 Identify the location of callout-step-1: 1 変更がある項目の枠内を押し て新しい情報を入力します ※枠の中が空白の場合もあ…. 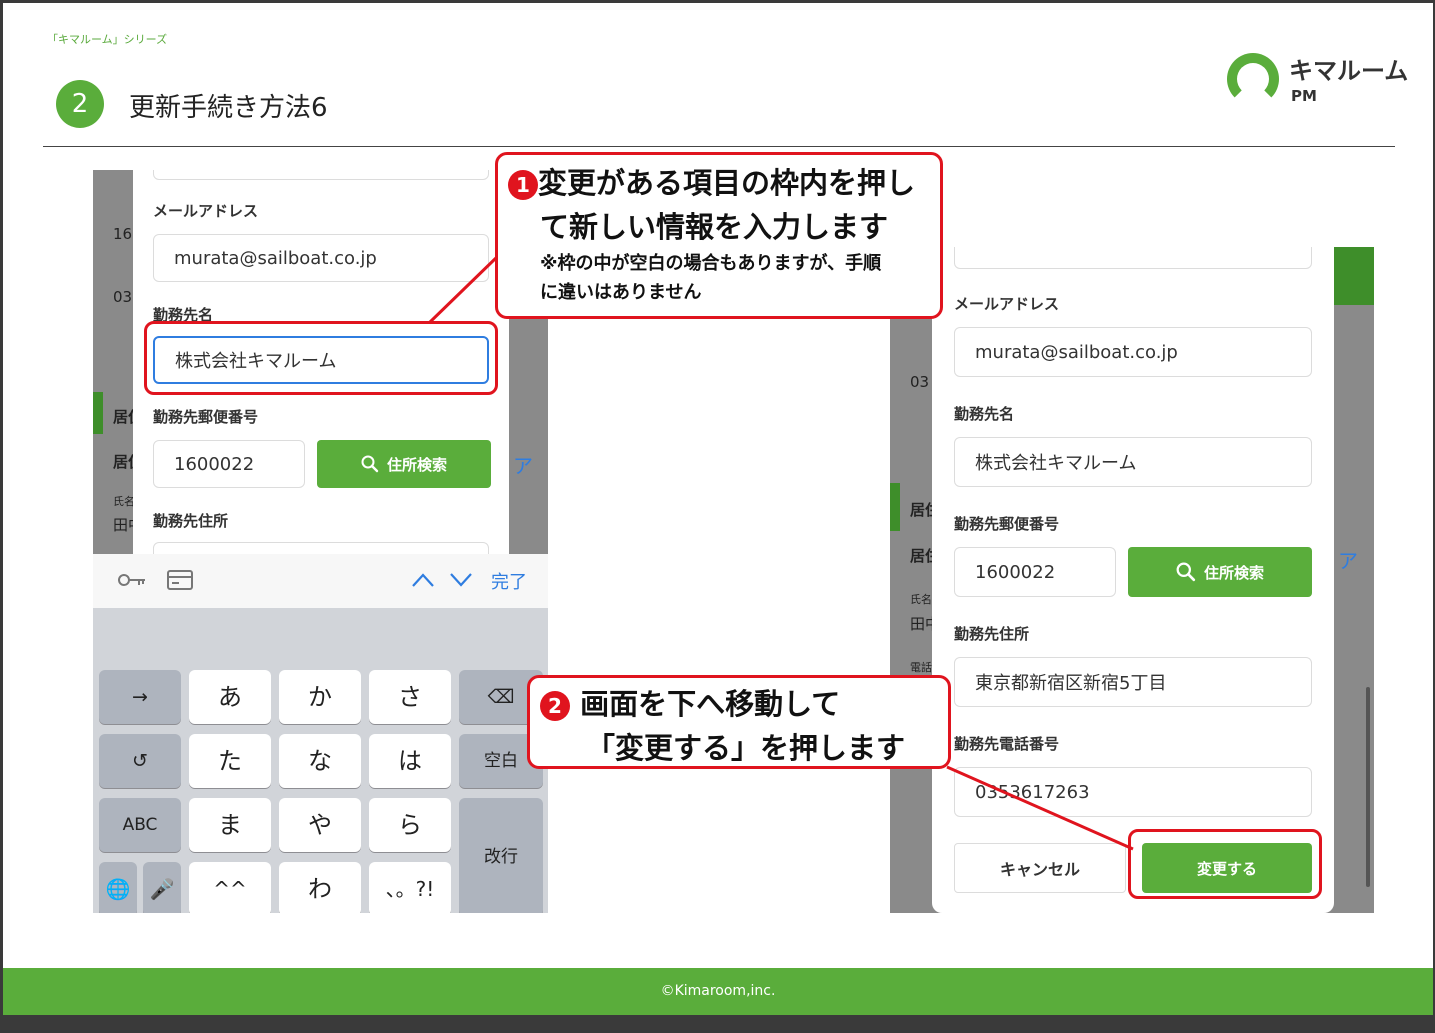
(719, 235).